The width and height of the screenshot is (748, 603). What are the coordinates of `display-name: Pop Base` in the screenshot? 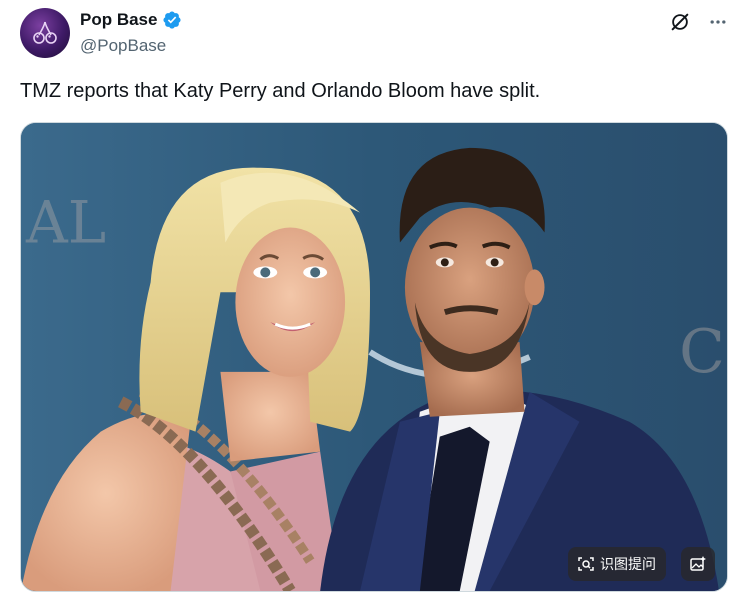 It's located at (118, 20).